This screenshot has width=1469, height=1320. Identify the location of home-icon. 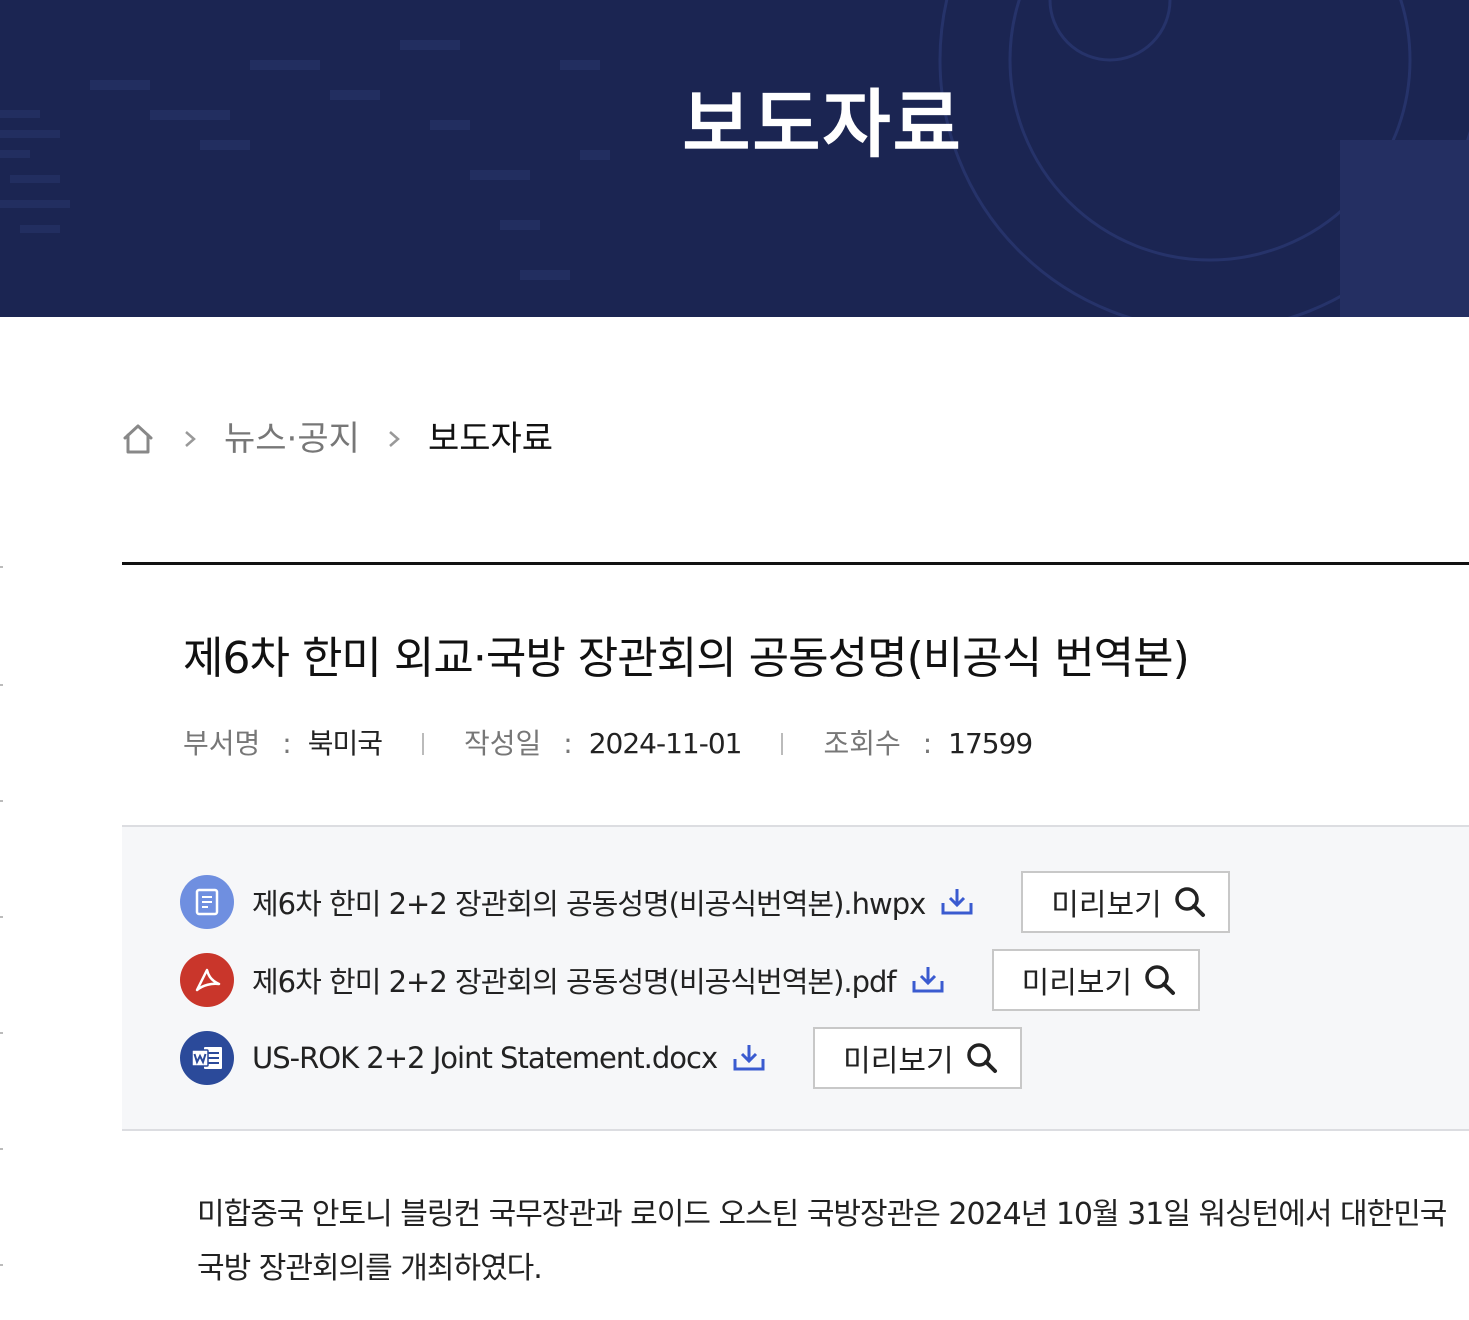
(138, 439).